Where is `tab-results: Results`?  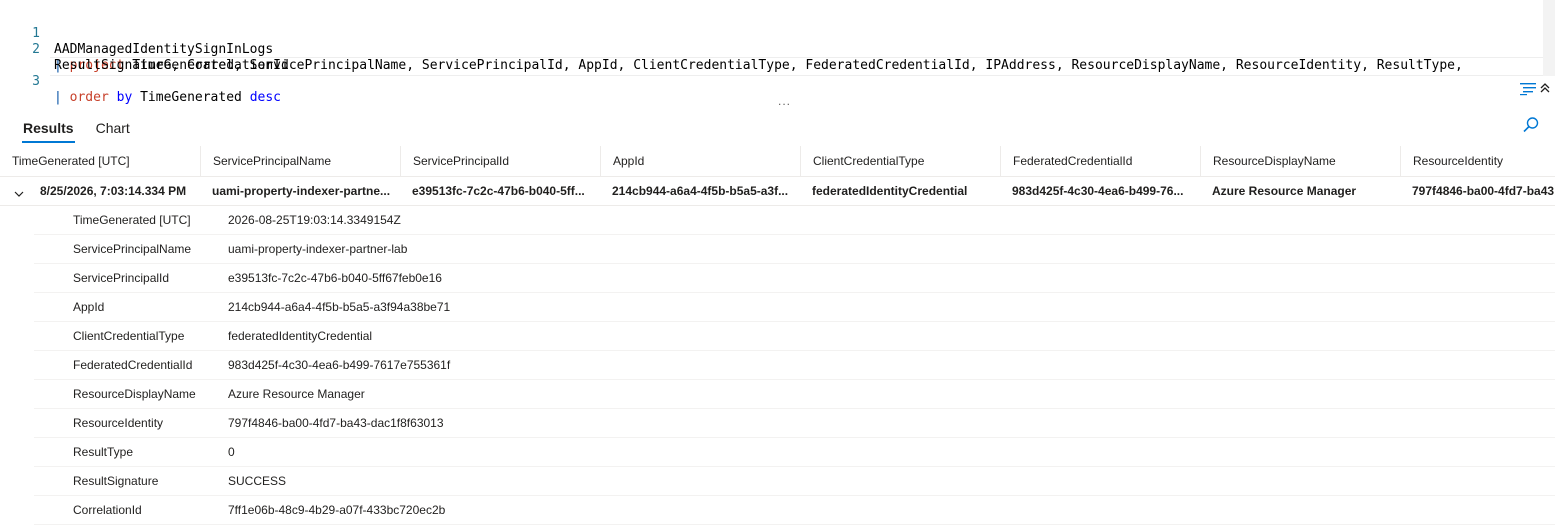 tab-results: Results is located at coordinates (48, 129).